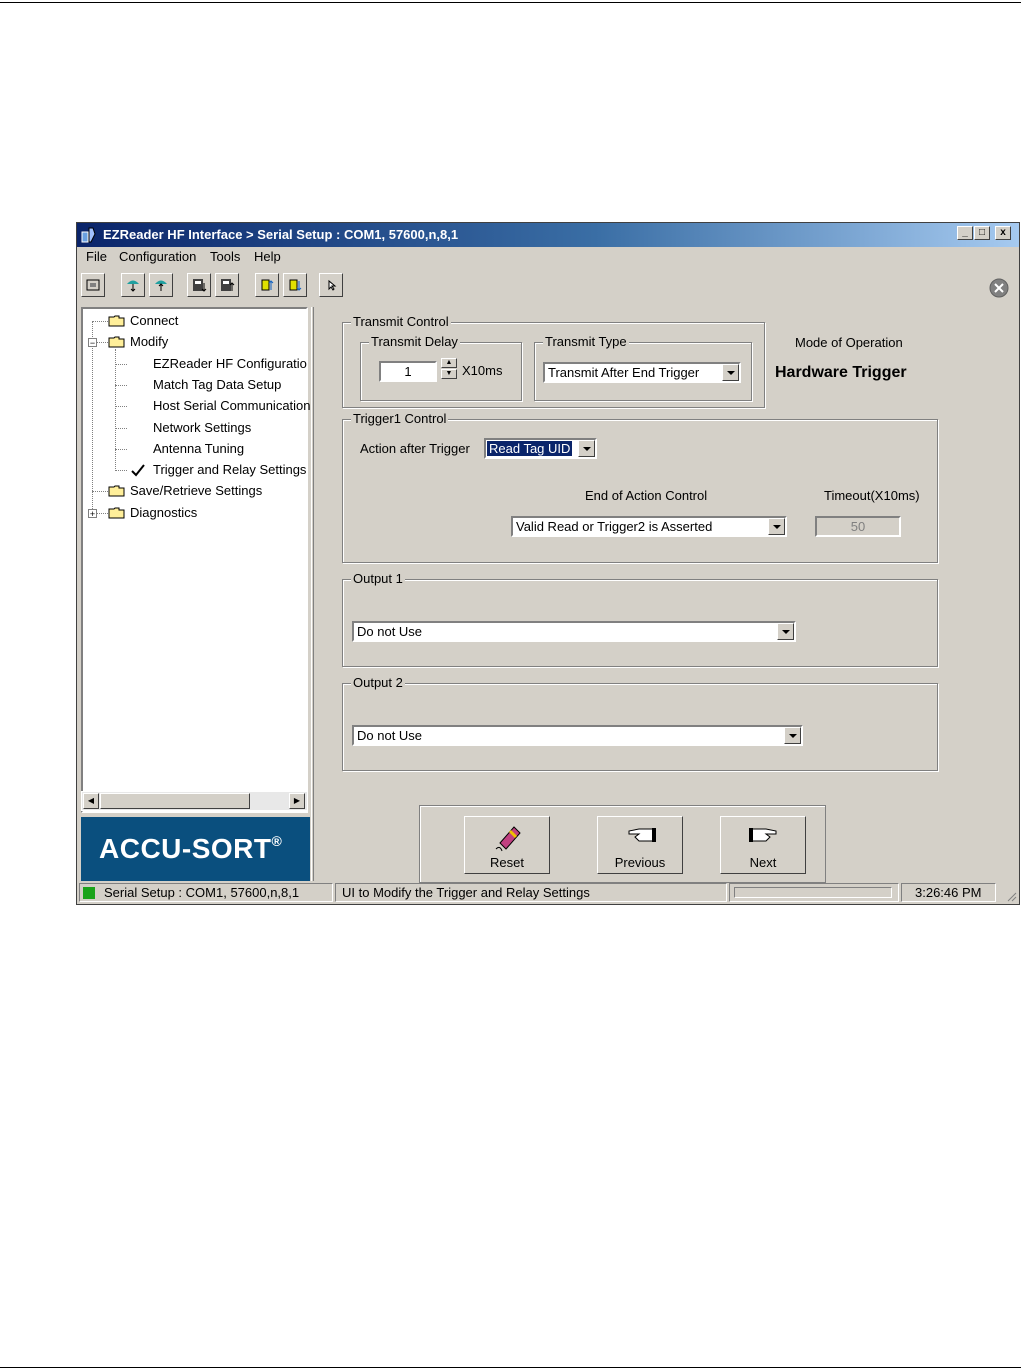  I want to click on output1-value: Do not Use, so click(390, 631).